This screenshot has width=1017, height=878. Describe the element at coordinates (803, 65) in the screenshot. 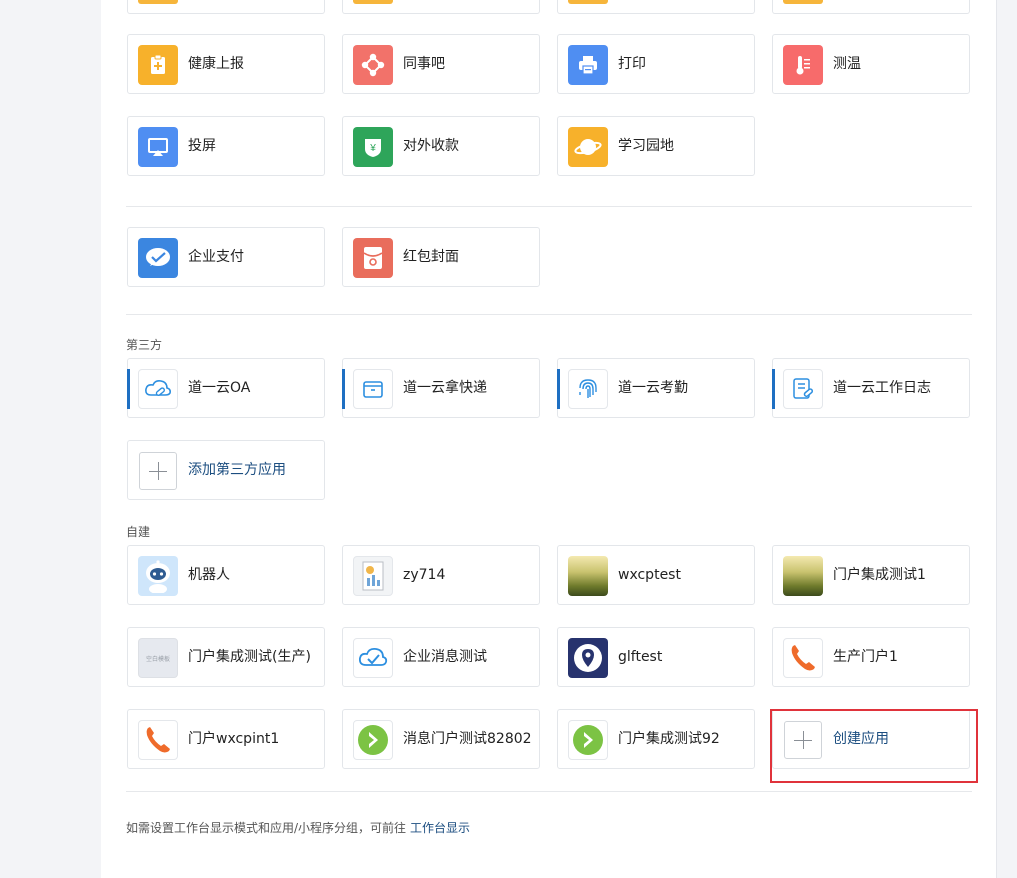

I see `thermometer-icon` at that location.